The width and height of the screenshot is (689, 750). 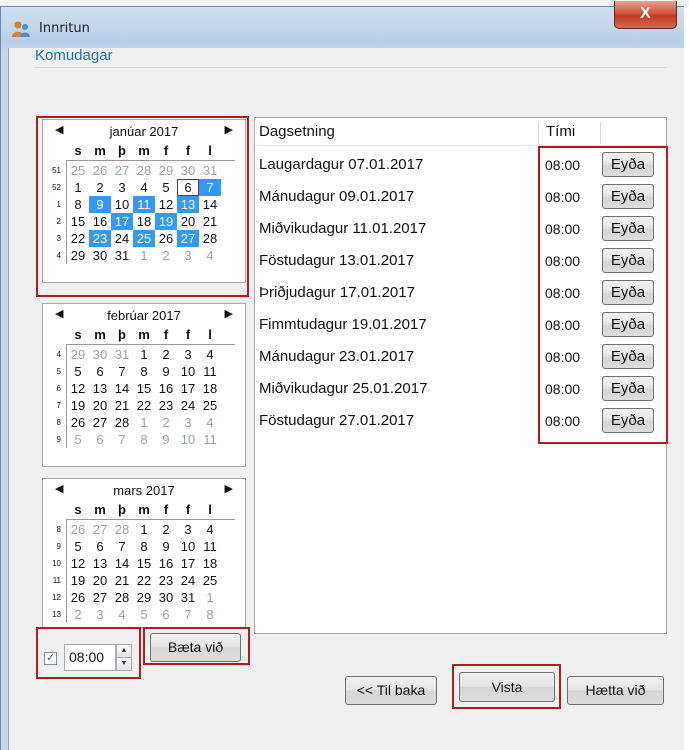 What do you see at coordinates (122, 580) in the screenshot?
I see `calendar-day: 21` at bounding box center [122, 580].